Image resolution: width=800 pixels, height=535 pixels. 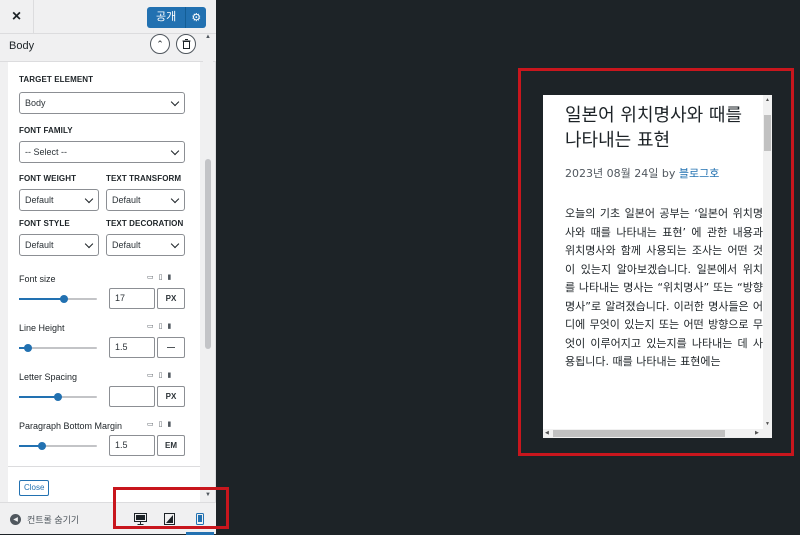 I want to click on chevron-up-icon: ⌃, so click(x=160, y=43).